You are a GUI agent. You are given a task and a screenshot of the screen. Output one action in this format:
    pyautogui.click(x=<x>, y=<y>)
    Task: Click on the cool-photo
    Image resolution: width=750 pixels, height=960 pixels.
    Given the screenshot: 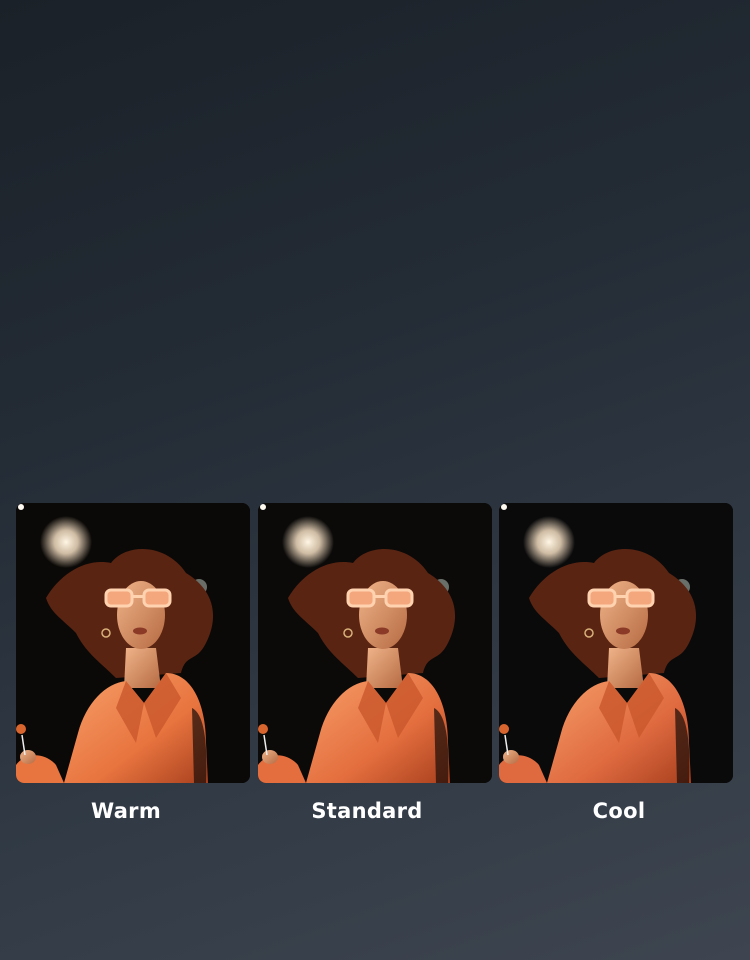 What is the action you would take?
    pyautogui.click(x=616, y=643)
    